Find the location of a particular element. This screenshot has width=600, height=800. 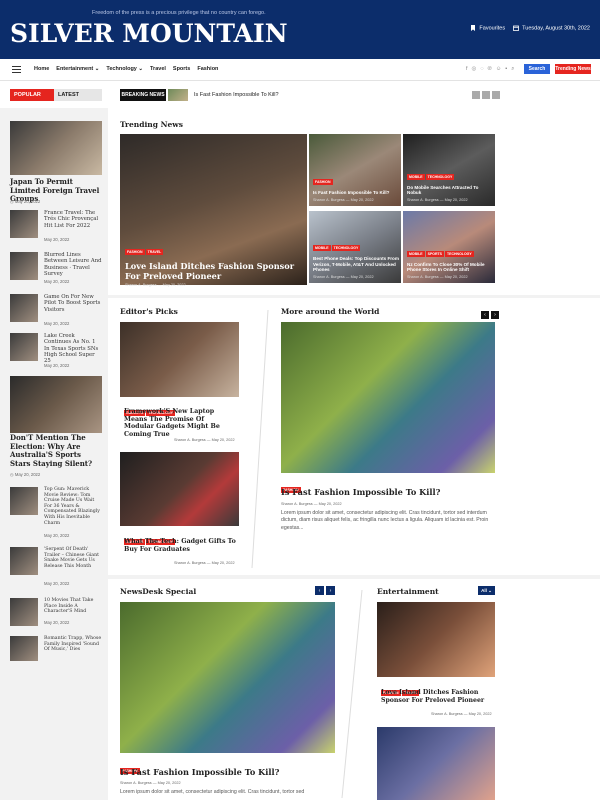

section-divider is located at coordinates (354, 296).